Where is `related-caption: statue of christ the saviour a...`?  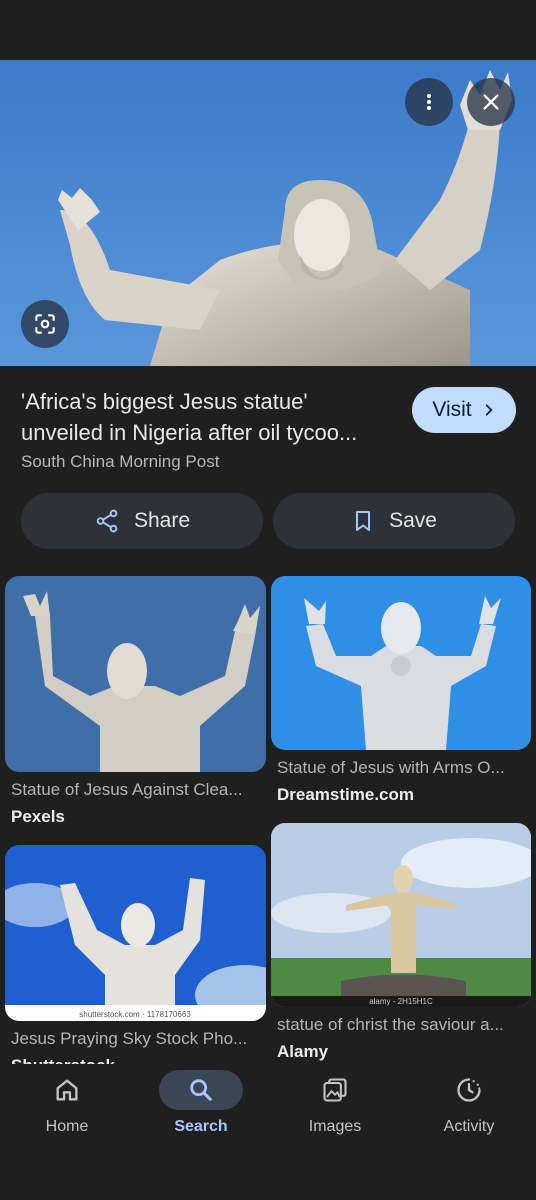 related-caption: statue of christ the saviour a... is located at coordinates (390, 1024).